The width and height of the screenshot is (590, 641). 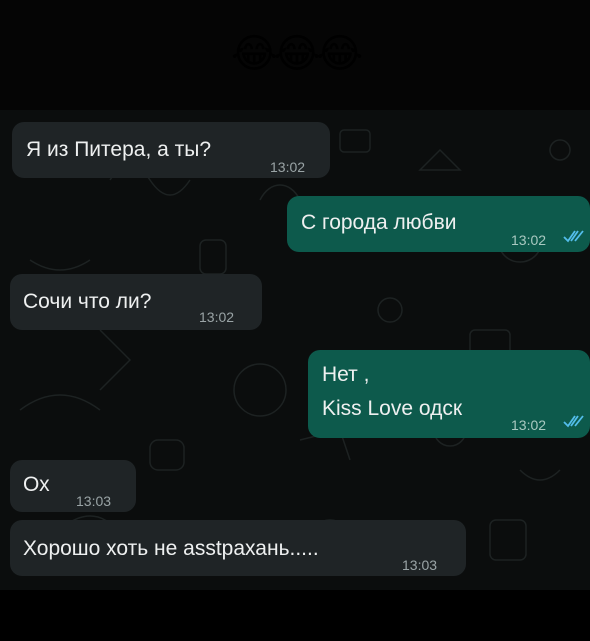 I want to click on message-line: Kiss Love одск, so click(x=392, y=408).